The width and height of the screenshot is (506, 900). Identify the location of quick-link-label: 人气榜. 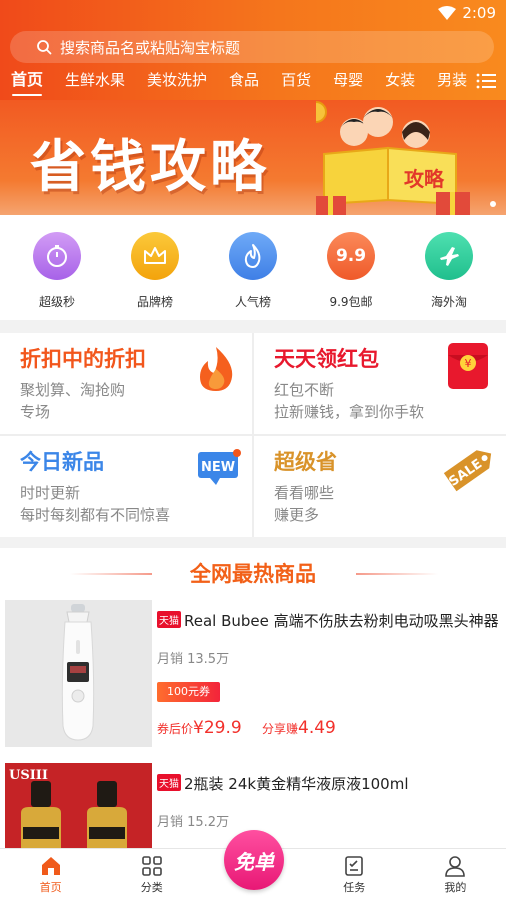
(252, 302).